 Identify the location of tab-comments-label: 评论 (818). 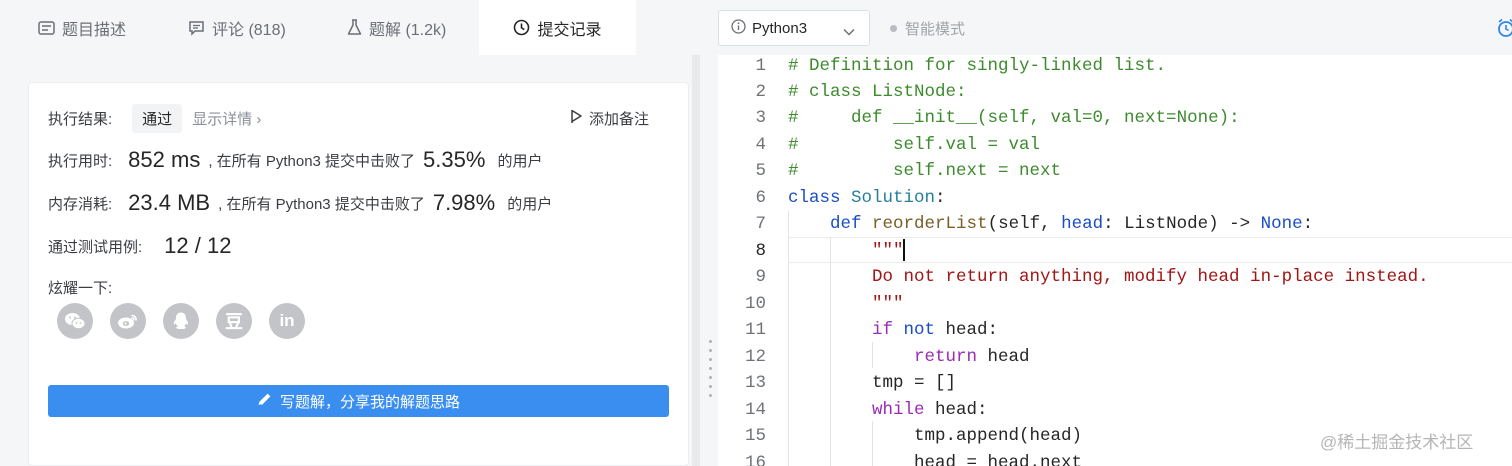
(249, 30).